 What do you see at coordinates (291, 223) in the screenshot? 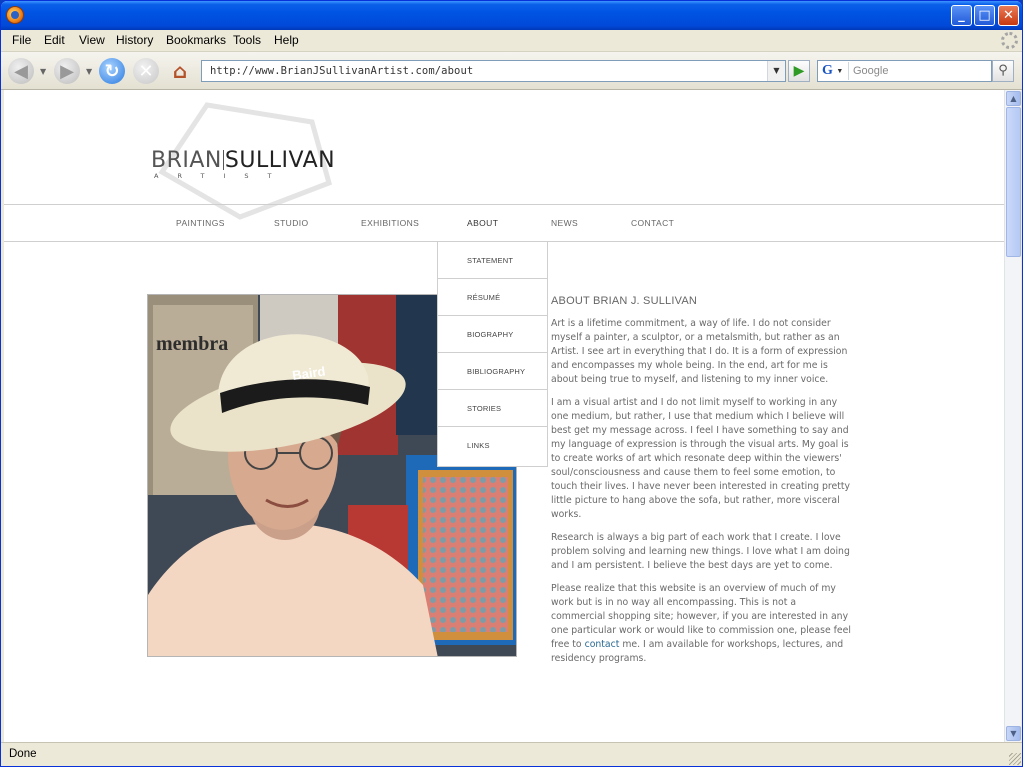
I see `nav-studio: STUDIO` at bounding box center [291, 223].